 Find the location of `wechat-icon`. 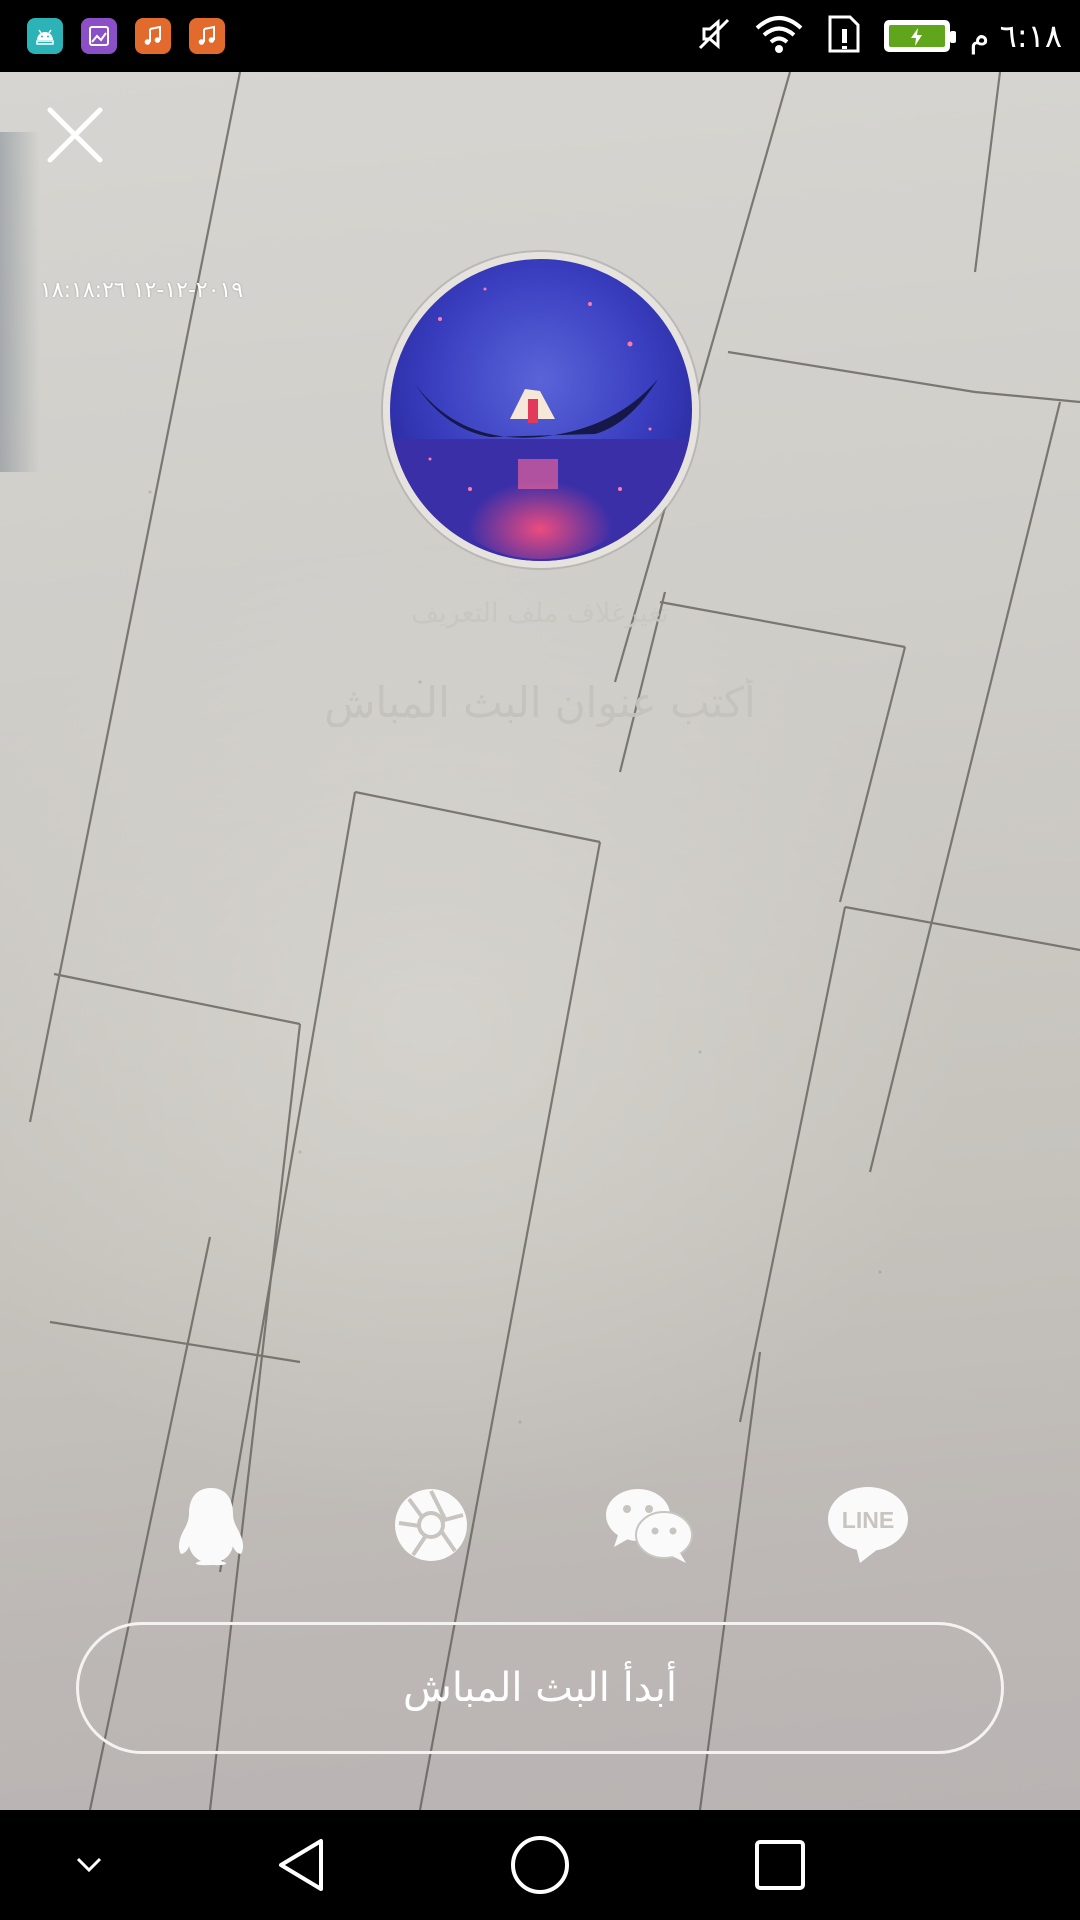

wechat-icon is located at coordinates (649, 1526).